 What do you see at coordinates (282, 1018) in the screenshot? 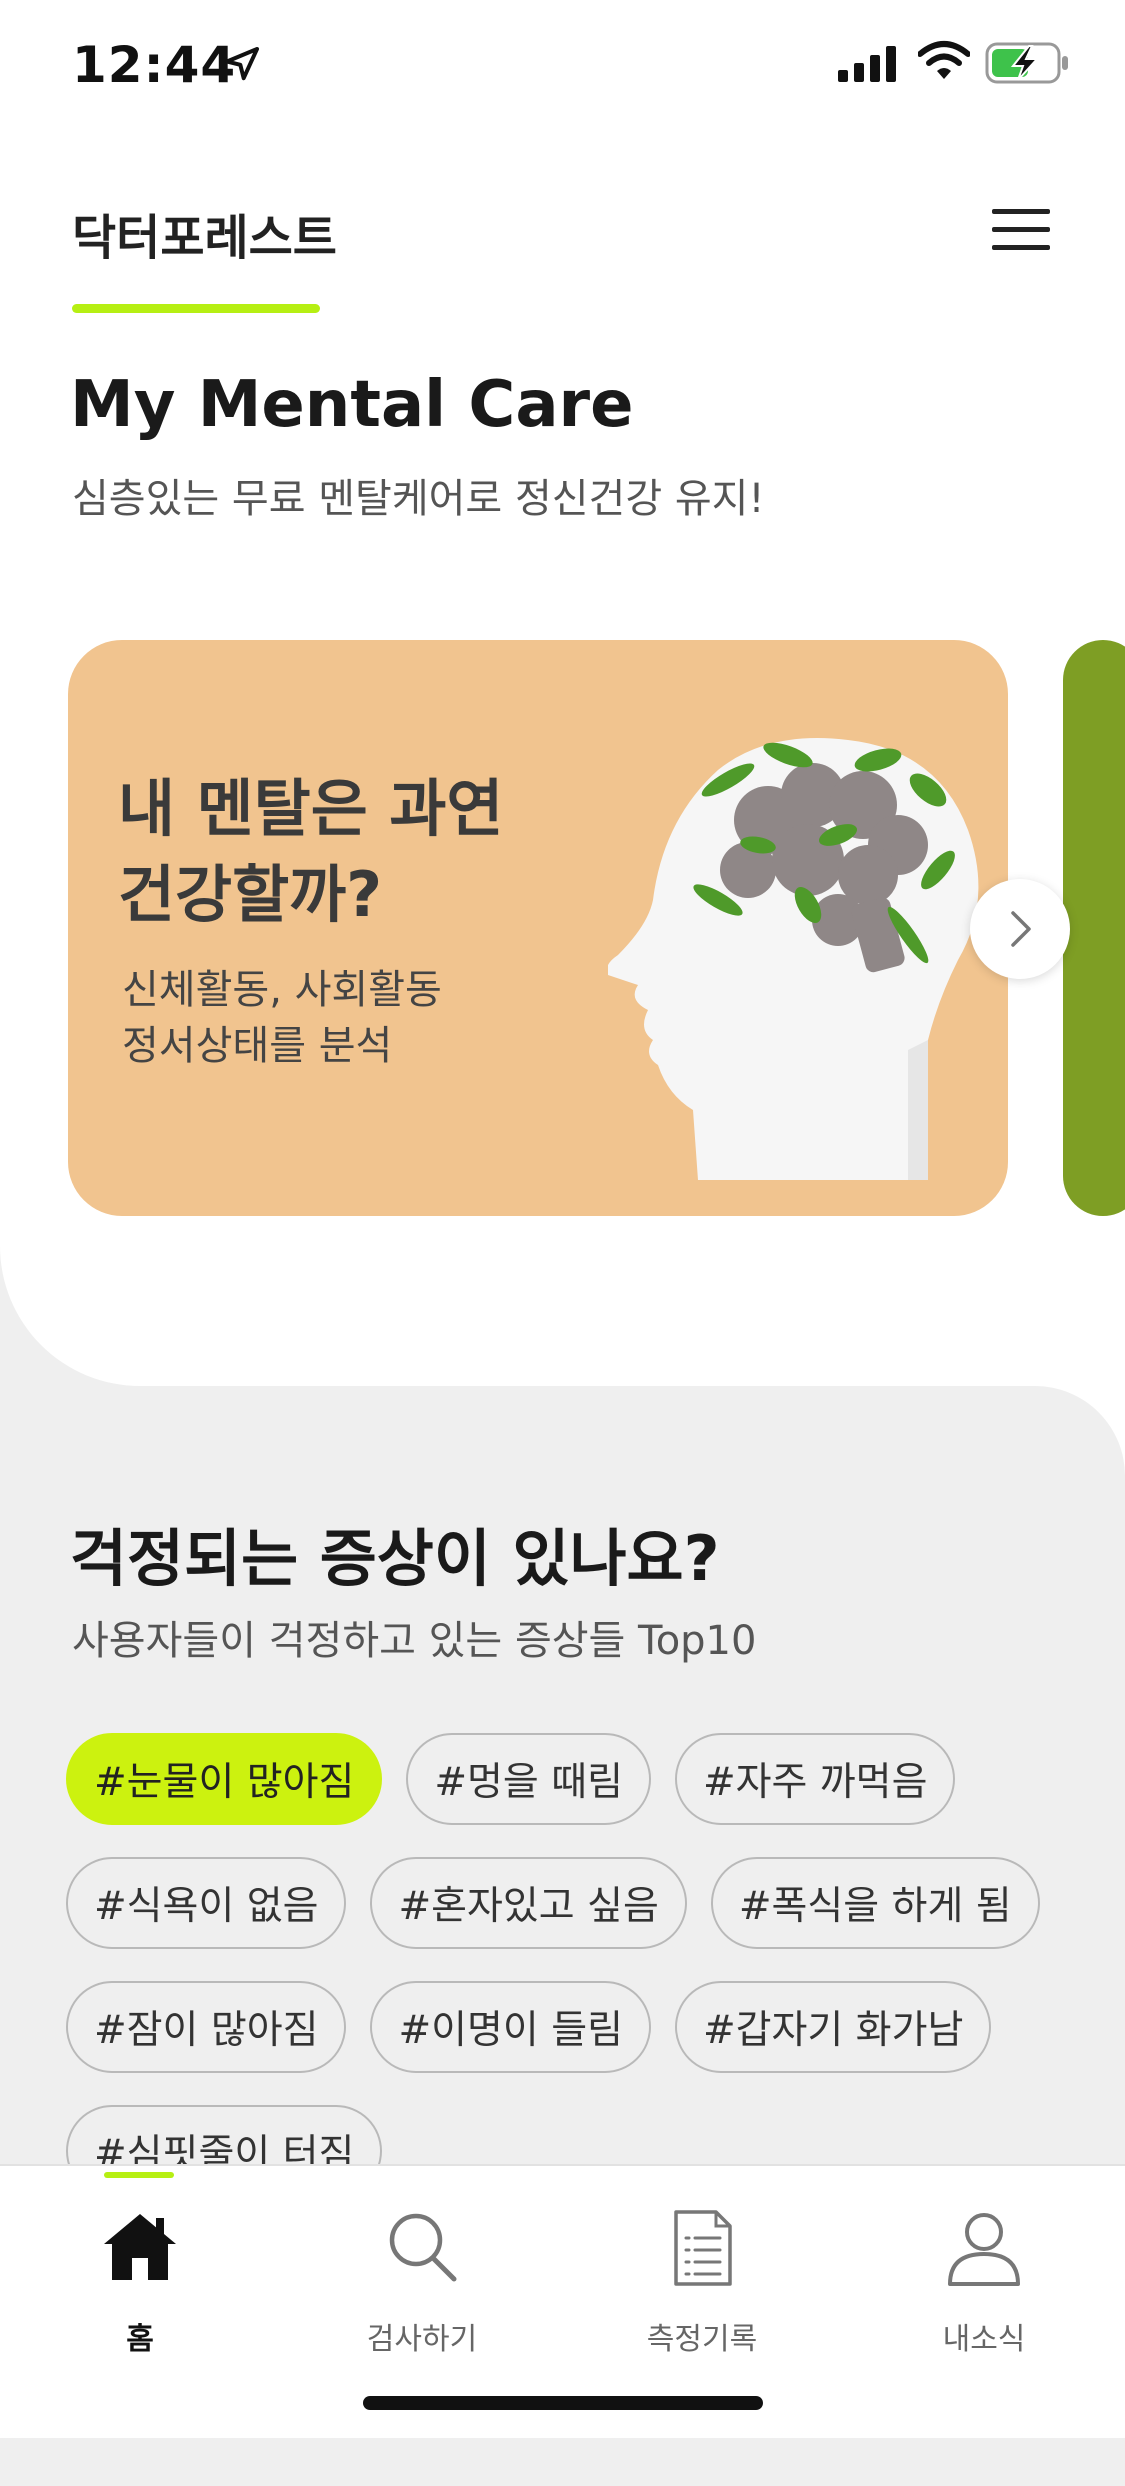
I see `card-description: 신체활동, 사회활동 정서상태를 분석` at bounding box center [282, 1018].